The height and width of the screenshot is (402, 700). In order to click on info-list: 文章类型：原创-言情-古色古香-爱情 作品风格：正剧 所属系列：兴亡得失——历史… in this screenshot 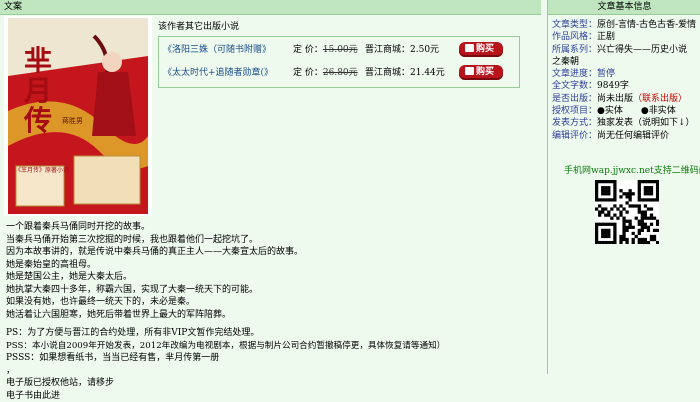, I will do `click(624, 78)`.